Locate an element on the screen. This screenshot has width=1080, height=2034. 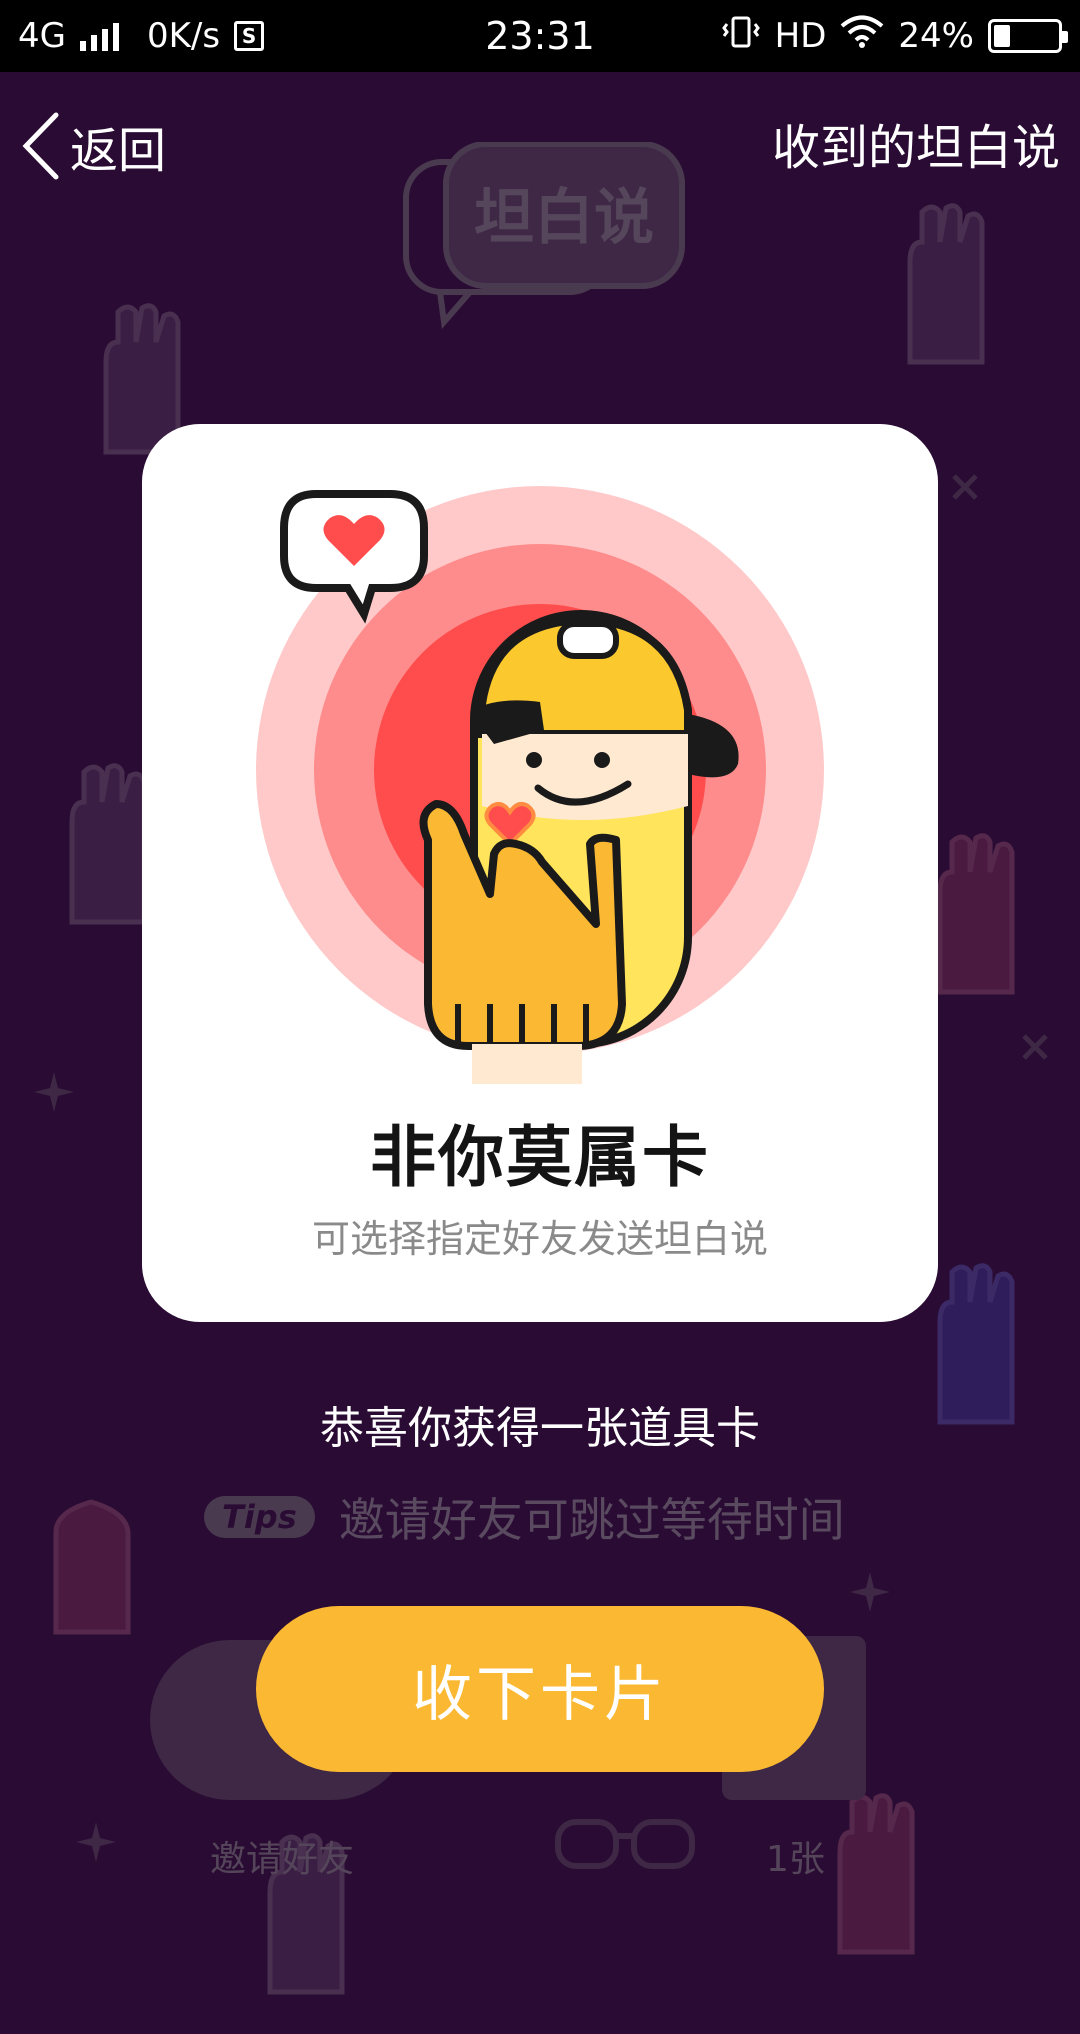
logo-bubble-icon: 坦白说 is located at coordinates (544, 235).